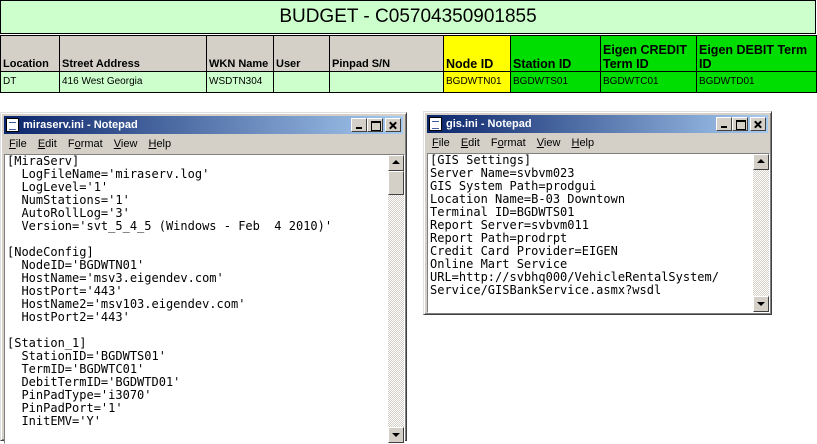  I want to click on budget-title: BUDGET - C05704350901855, so click(408, 17).